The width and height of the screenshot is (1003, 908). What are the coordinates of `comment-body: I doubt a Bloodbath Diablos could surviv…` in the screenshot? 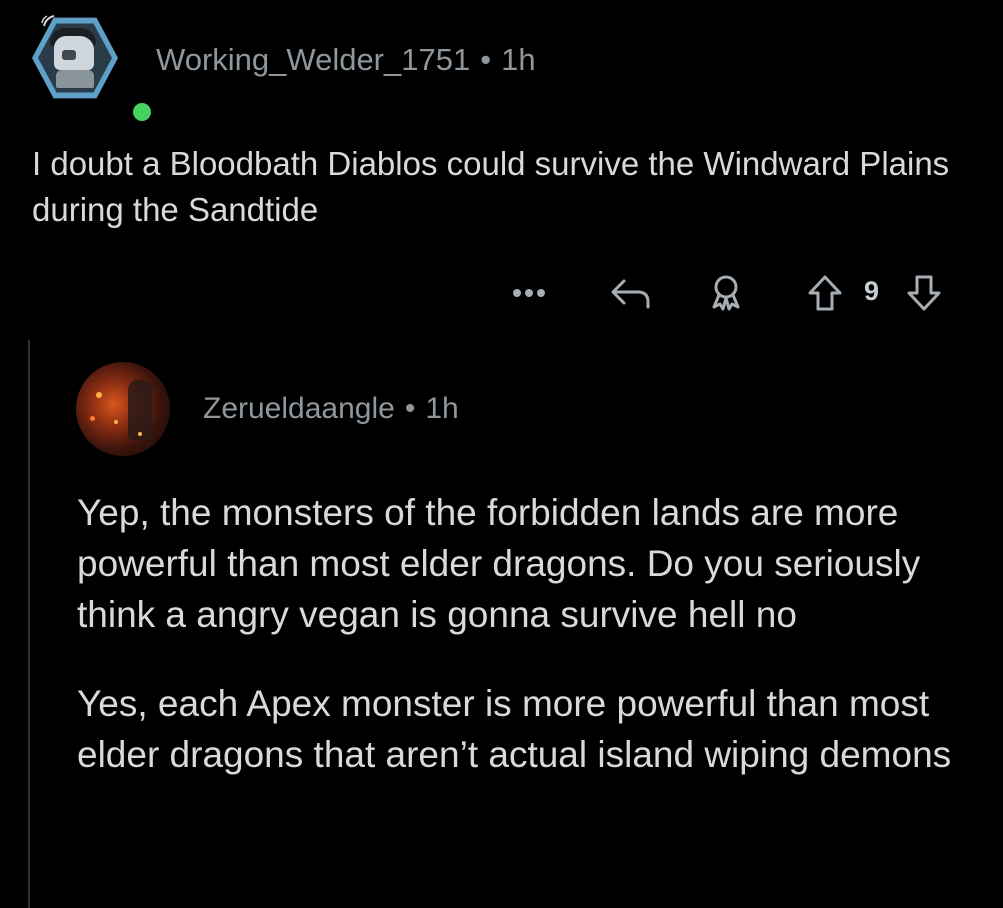 It's located at (491, 186).